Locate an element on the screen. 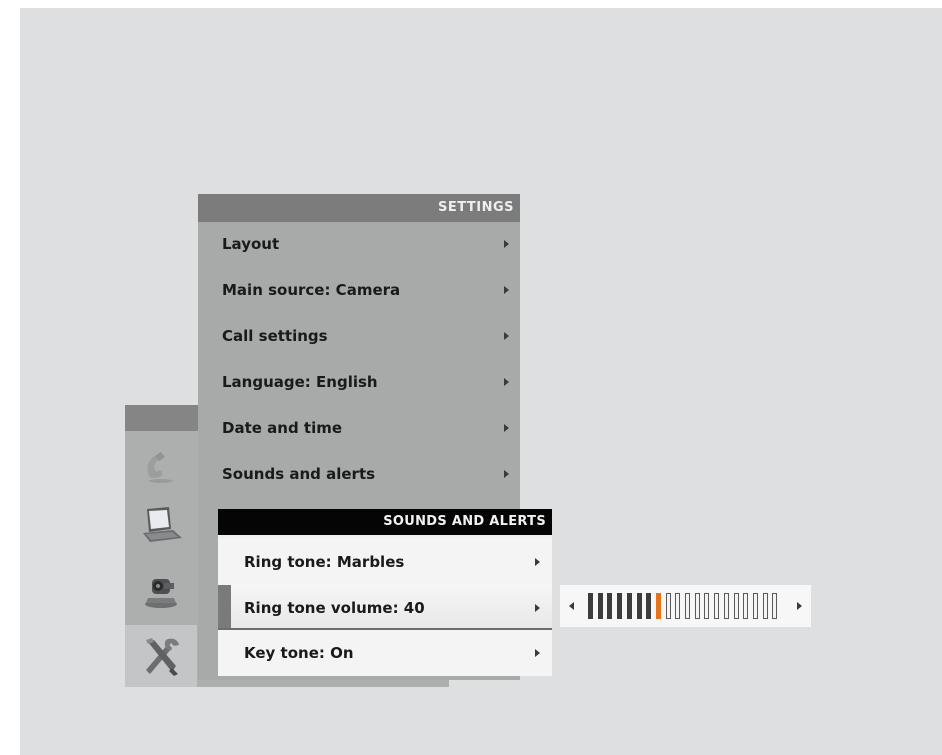 The image size is (942, 755). ring-tone-volume-slider is located at coordinates (685, 606).